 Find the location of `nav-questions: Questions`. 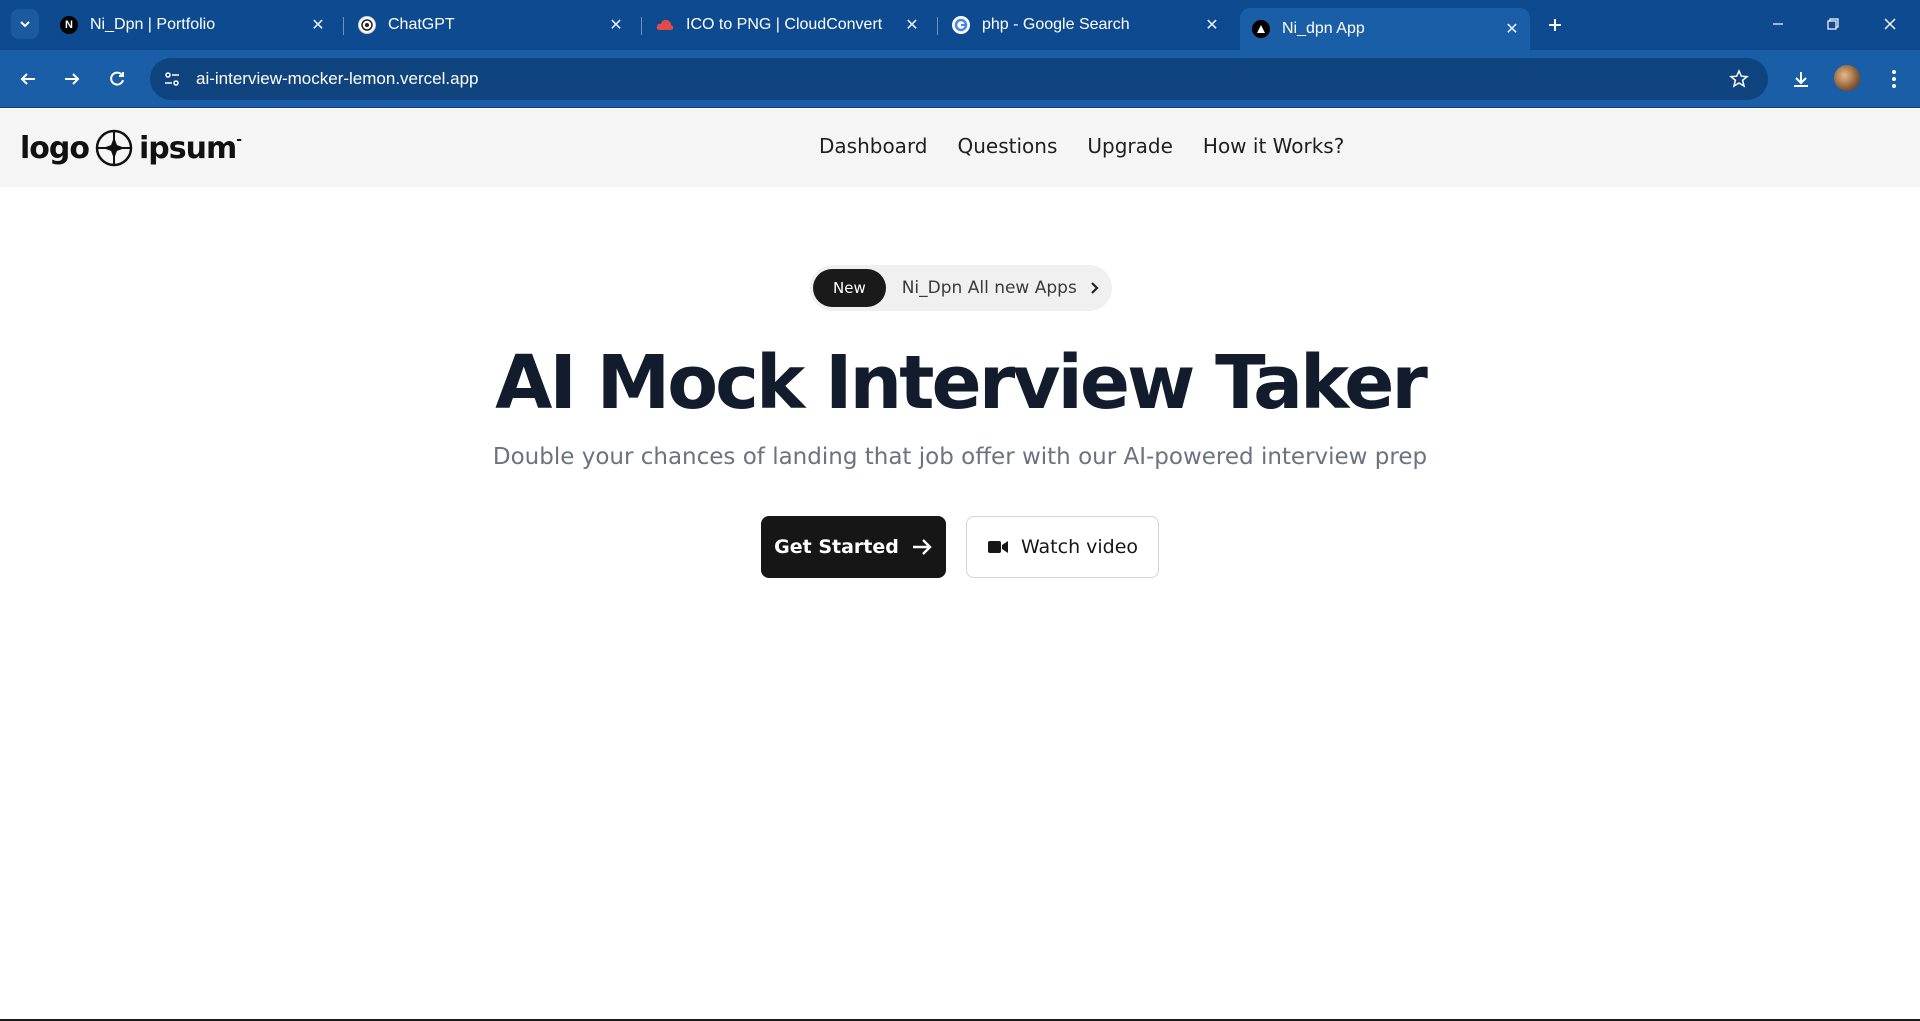

nav-questions: Questions is located at coordinates (1008, 146).